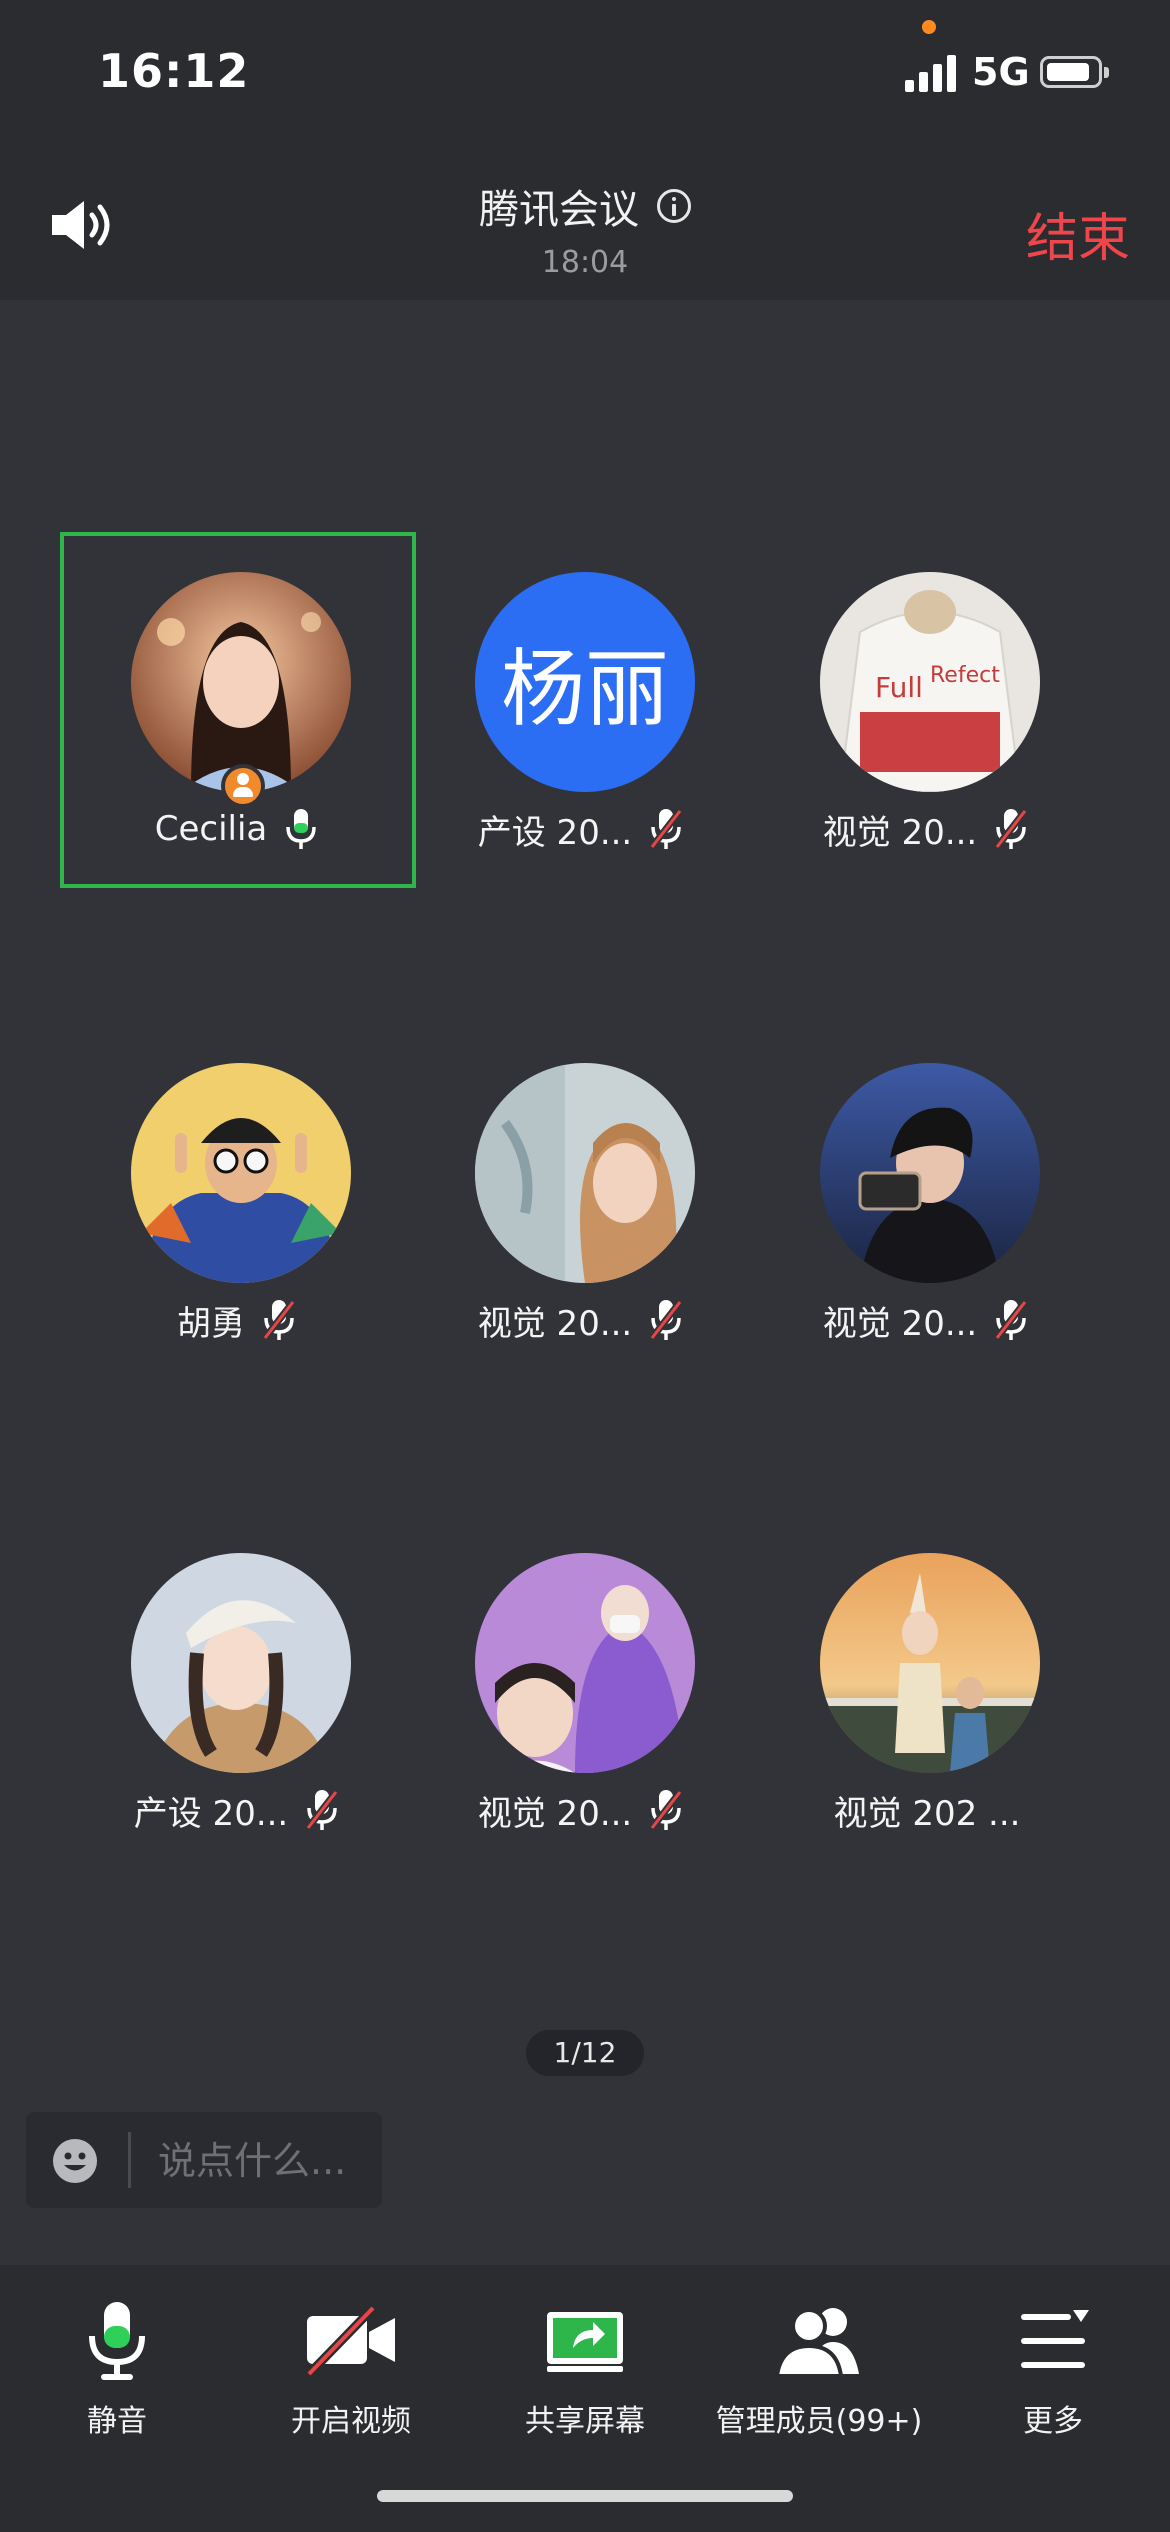 This screenshot has width=1170, height=2532. Describe the element at coordinates (174, 71) in the screenshot. I see `status-time: 16:12` at that location.